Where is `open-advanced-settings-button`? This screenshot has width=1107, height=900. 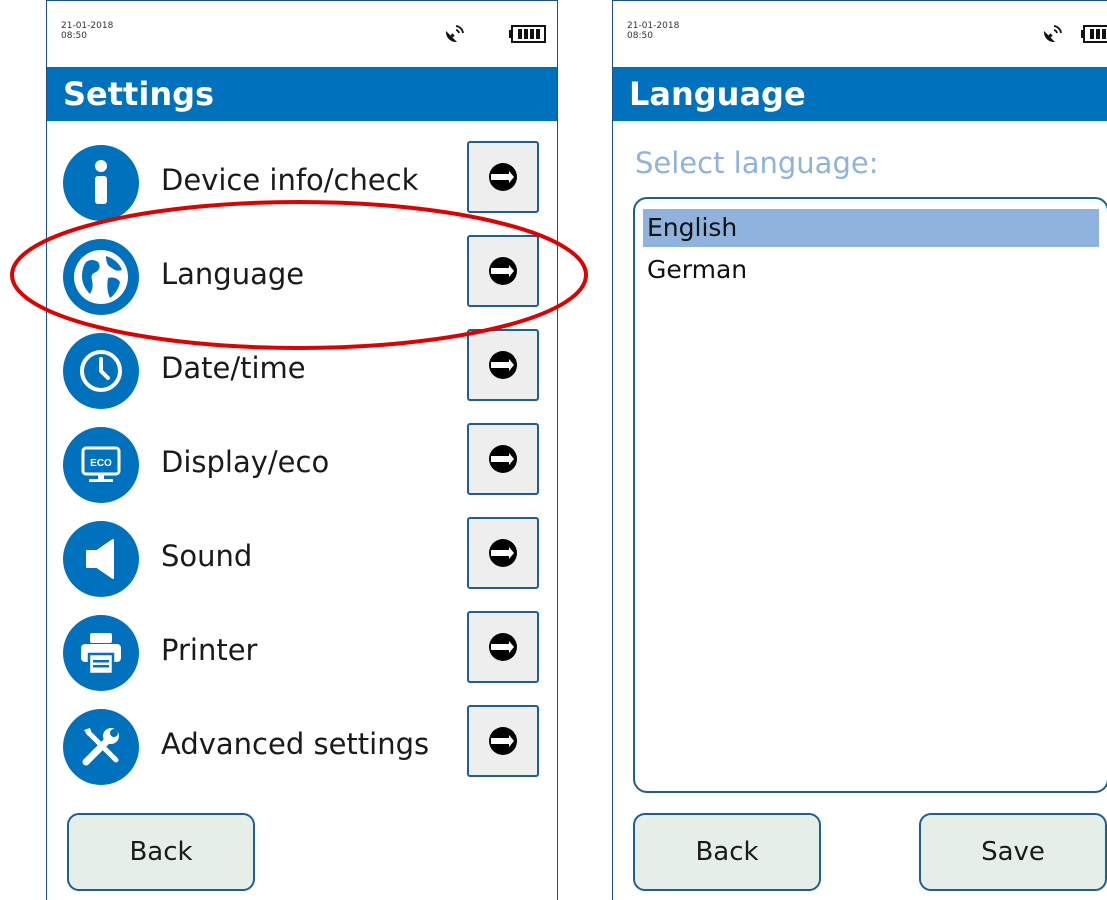 open-advanced-settings-button is located at coordinates (503, 741).